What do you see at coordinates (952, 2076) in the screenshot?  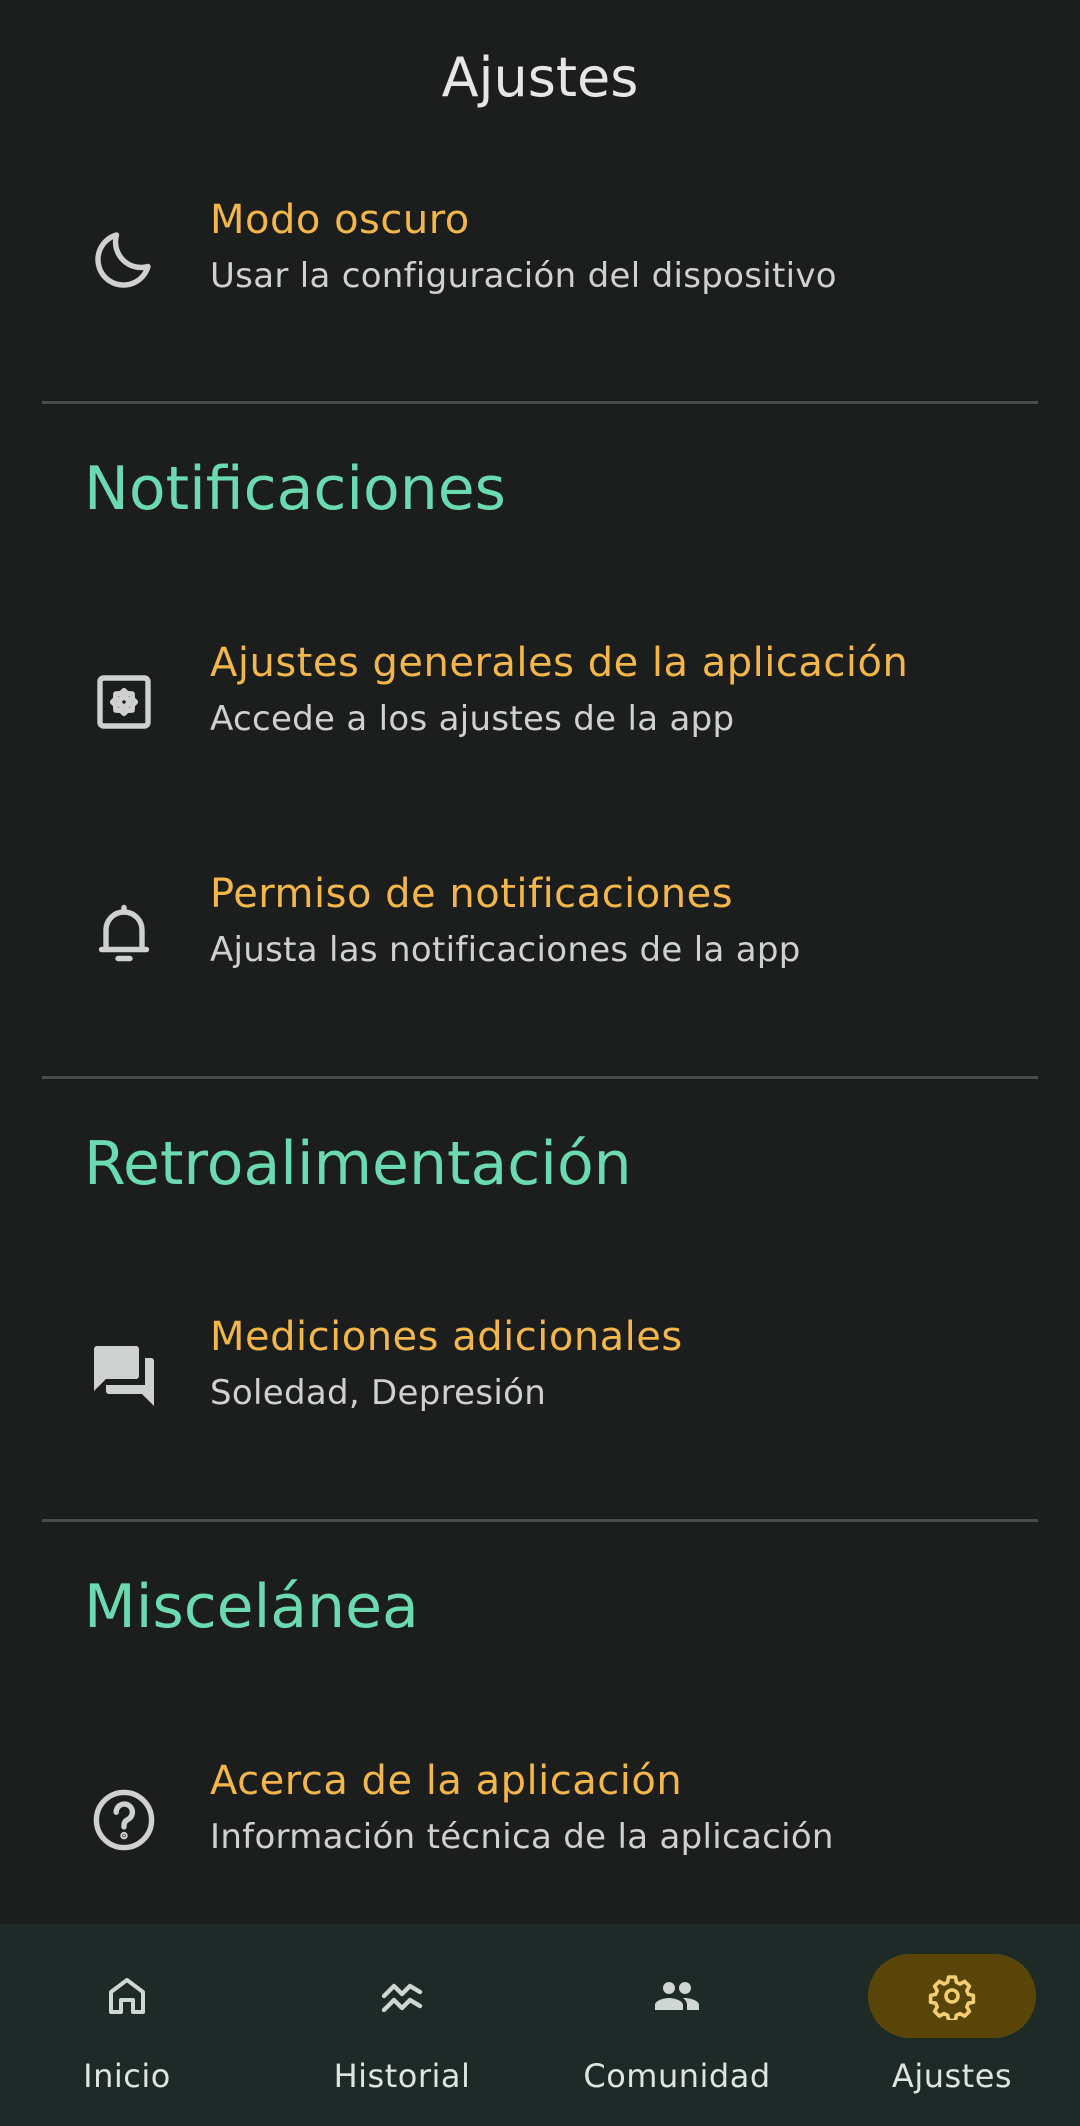 I see `nav-label: Ajustes` at bounding box center [952, 2076].